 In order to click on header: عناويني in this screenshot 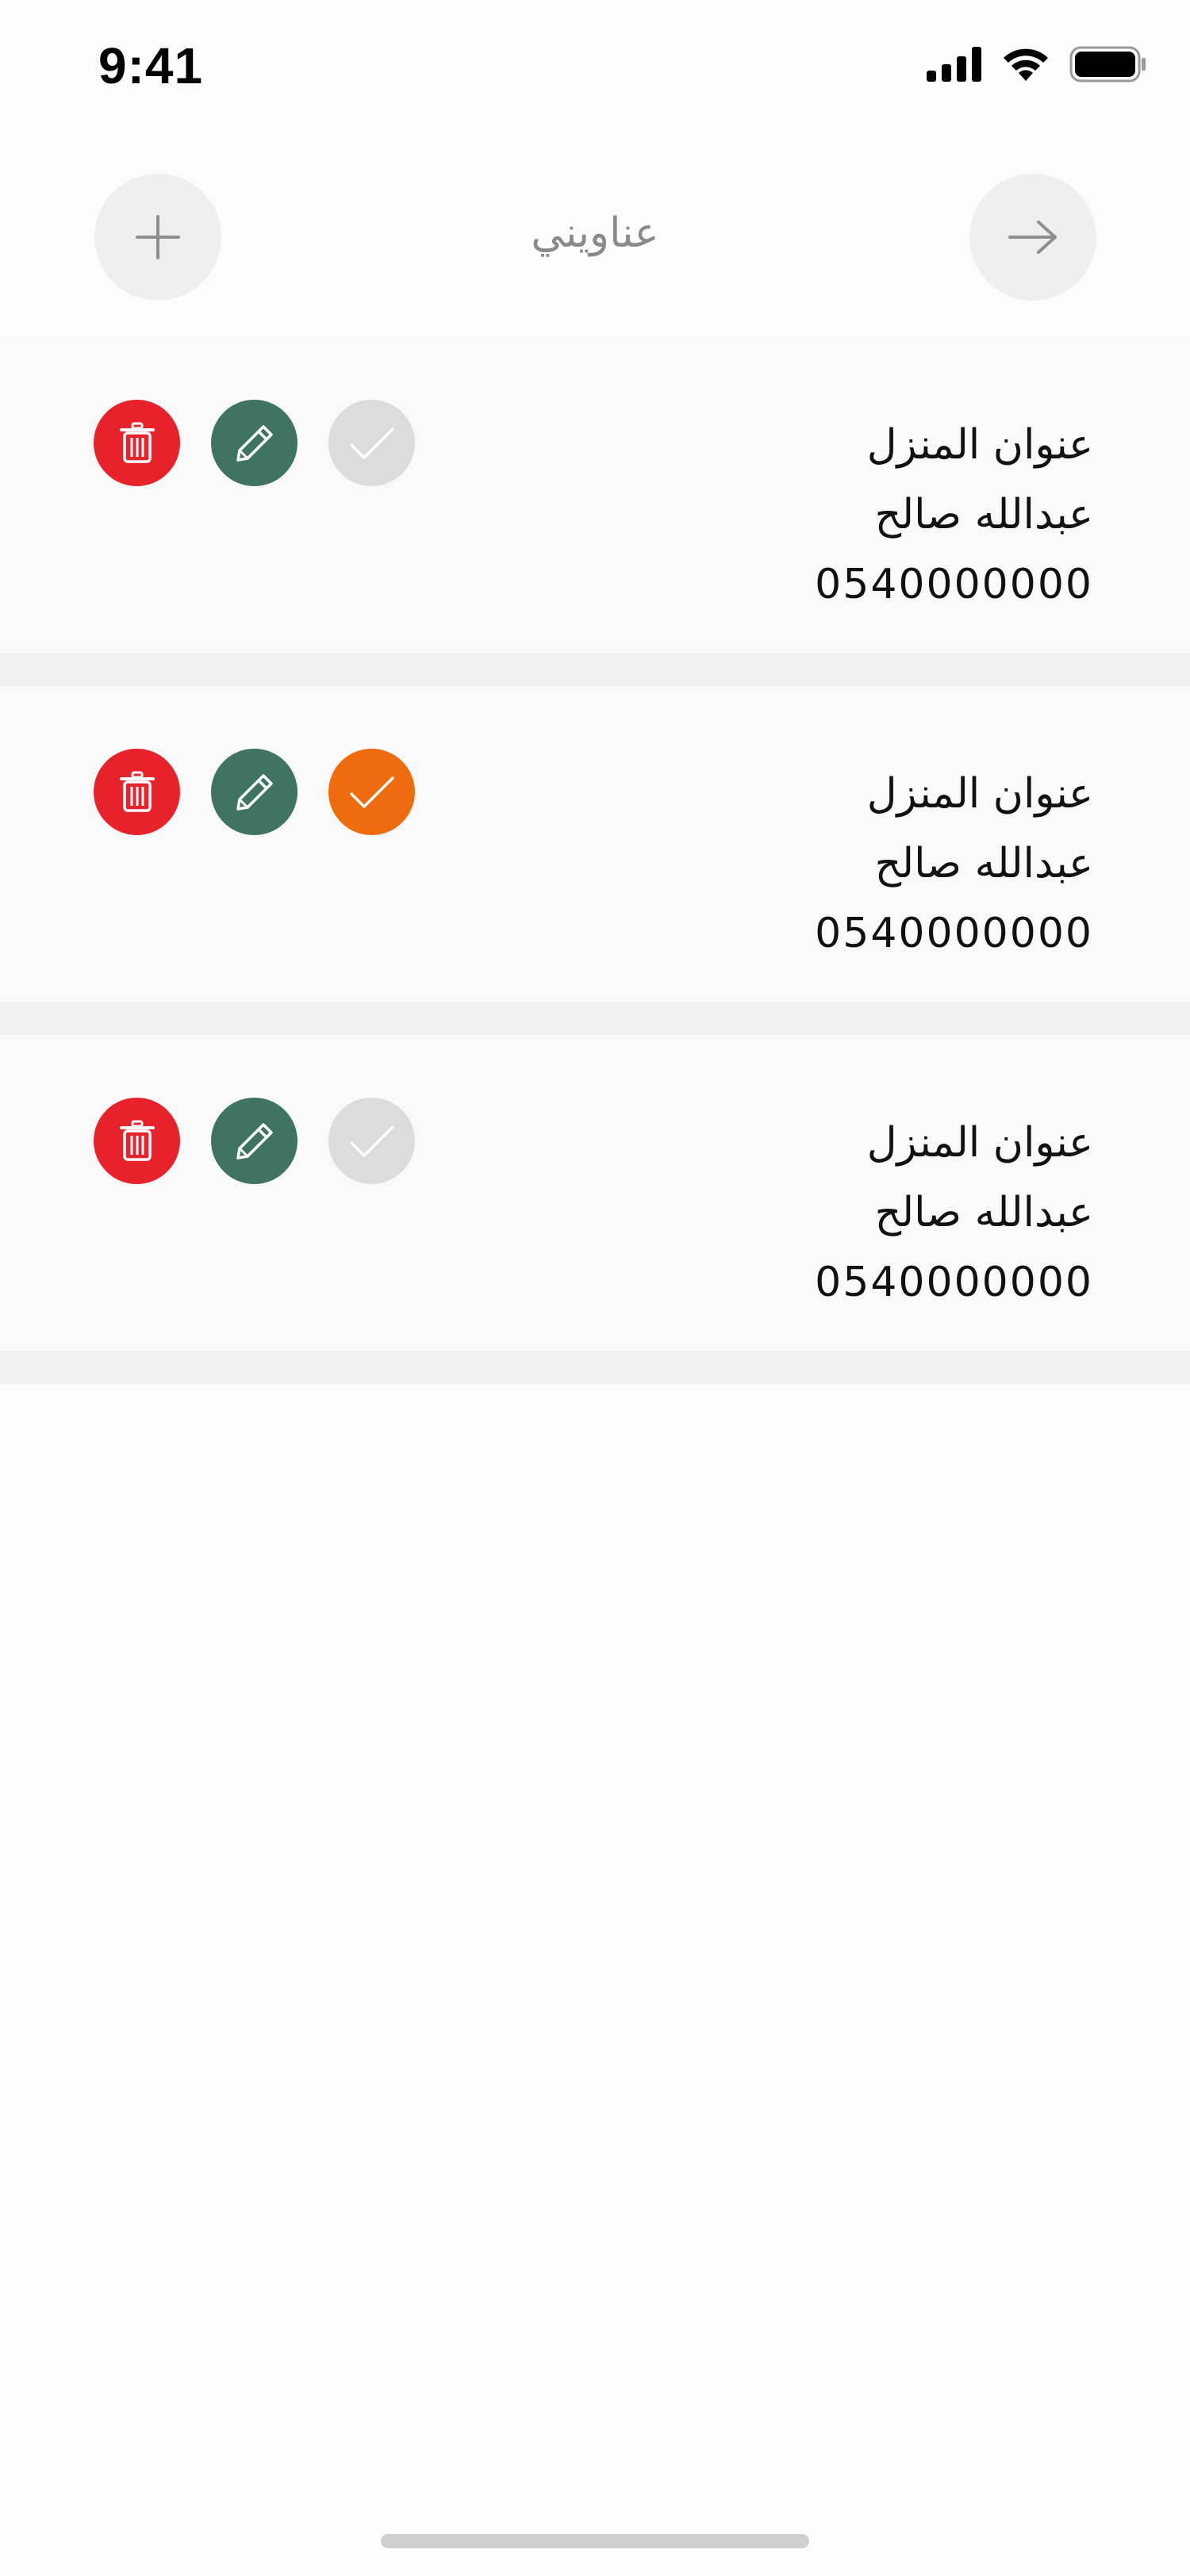, I will do `click(595, 236)`.